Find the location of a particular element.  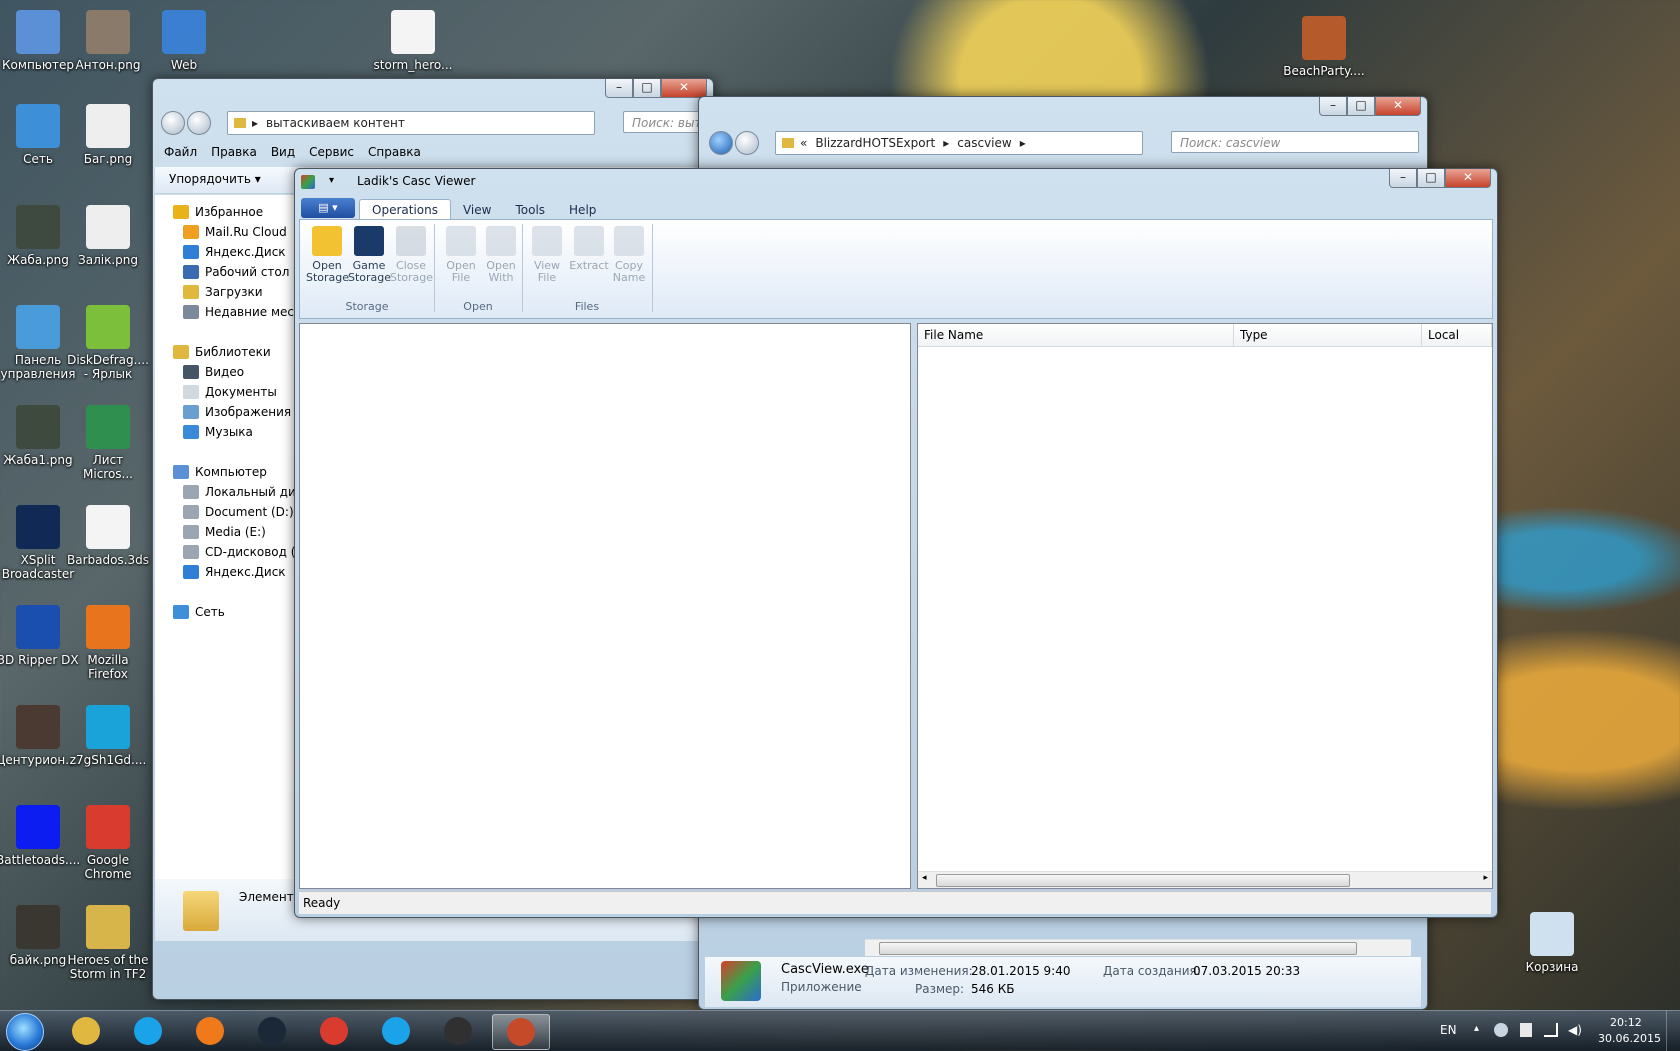

start-button is located at coordinates (25, 1032).